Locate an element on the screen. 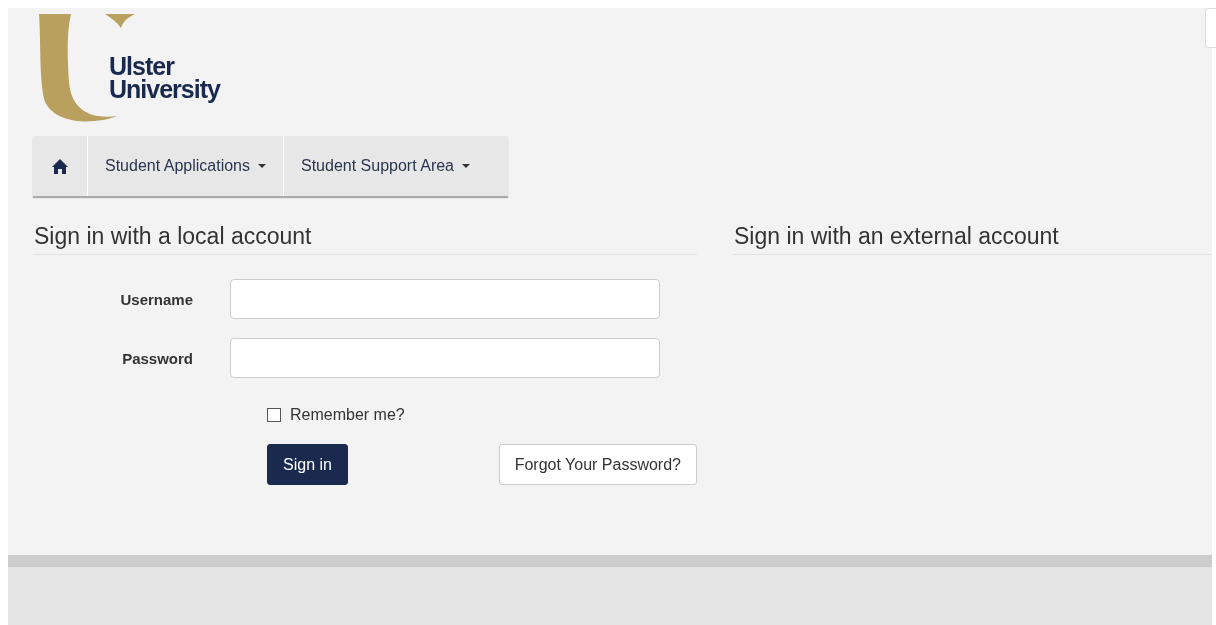  logo-text: University is located at coordinates (164, 89).